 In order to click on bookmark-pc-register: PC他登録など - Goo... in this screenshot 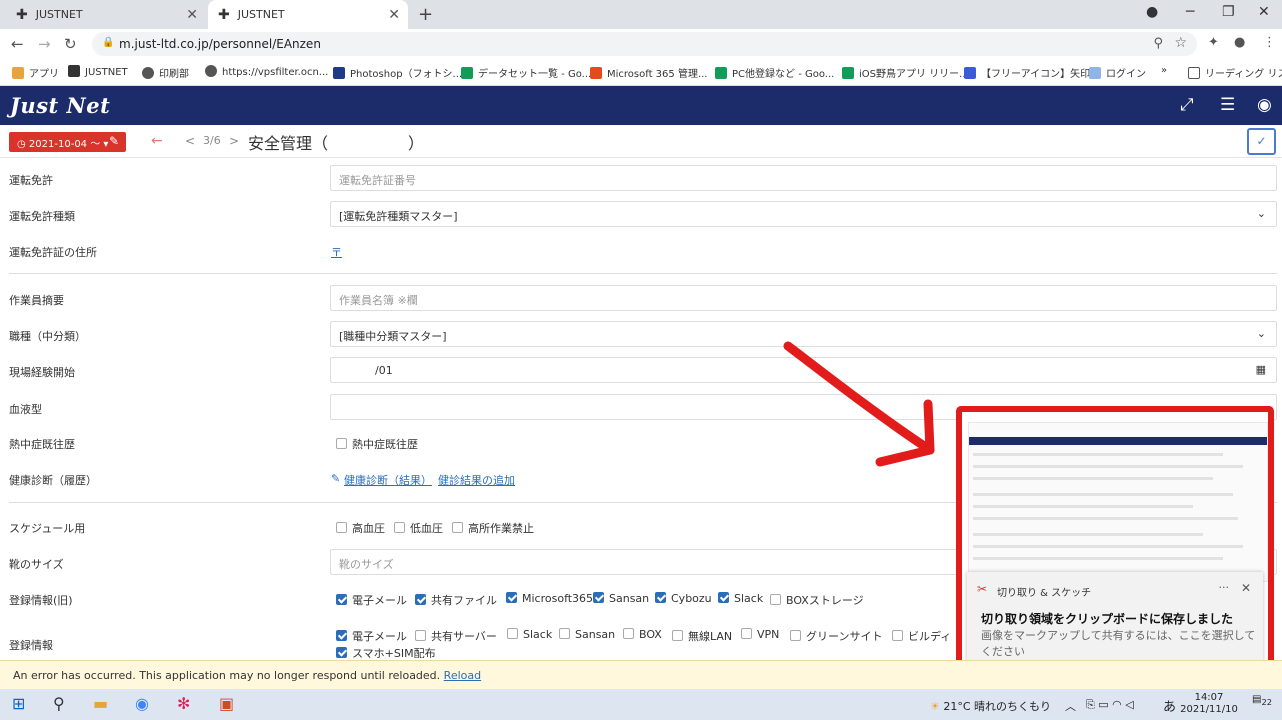, I will do `click(774, 72)`.